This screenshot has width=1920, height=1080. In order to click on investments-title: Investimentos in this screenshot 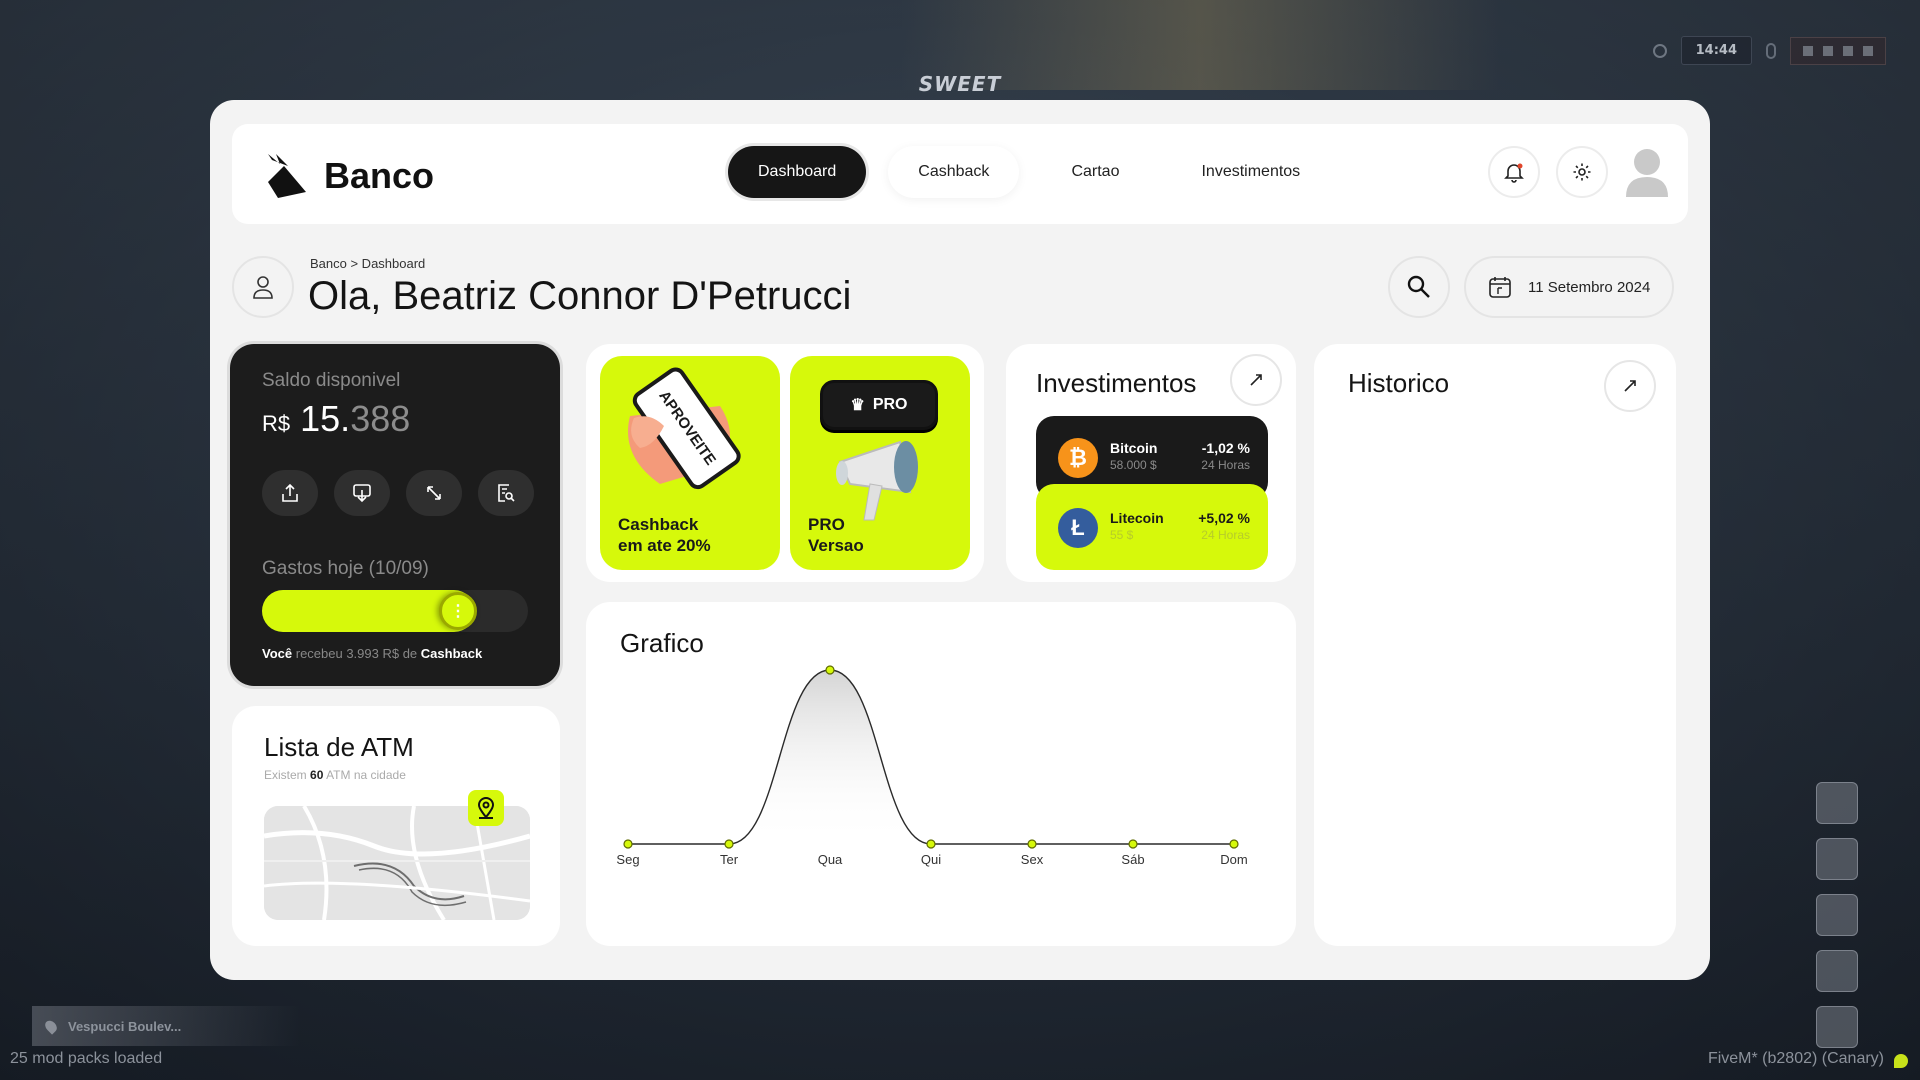, I will do `click(1116, 383)`.